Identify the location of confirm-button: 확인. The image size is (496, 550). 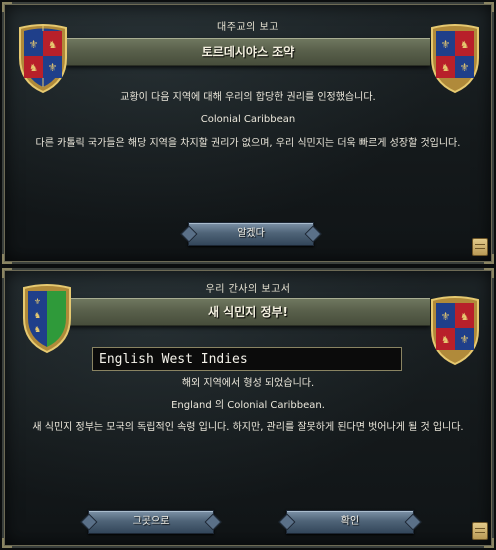
(350, 522).